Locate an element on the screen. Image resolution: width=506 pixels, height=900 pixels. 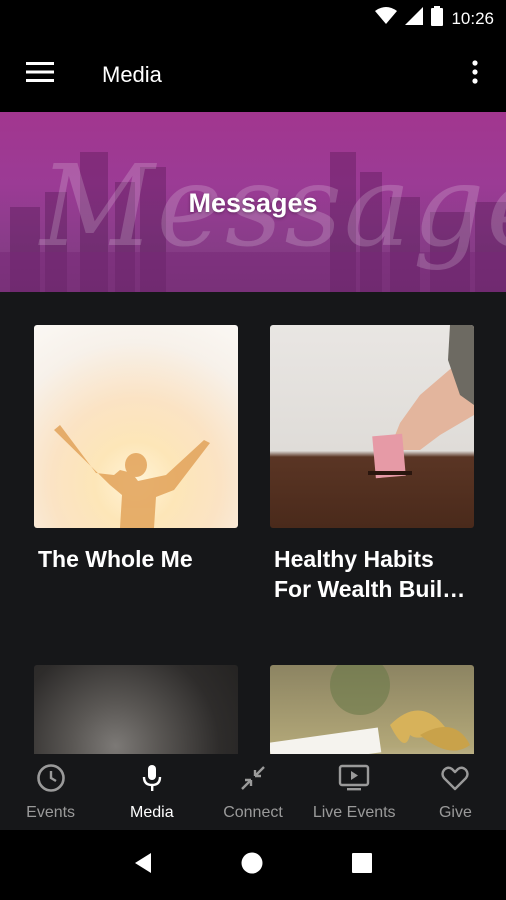
nav-item-live-events: Live Events is located at coordinates (354, 792).